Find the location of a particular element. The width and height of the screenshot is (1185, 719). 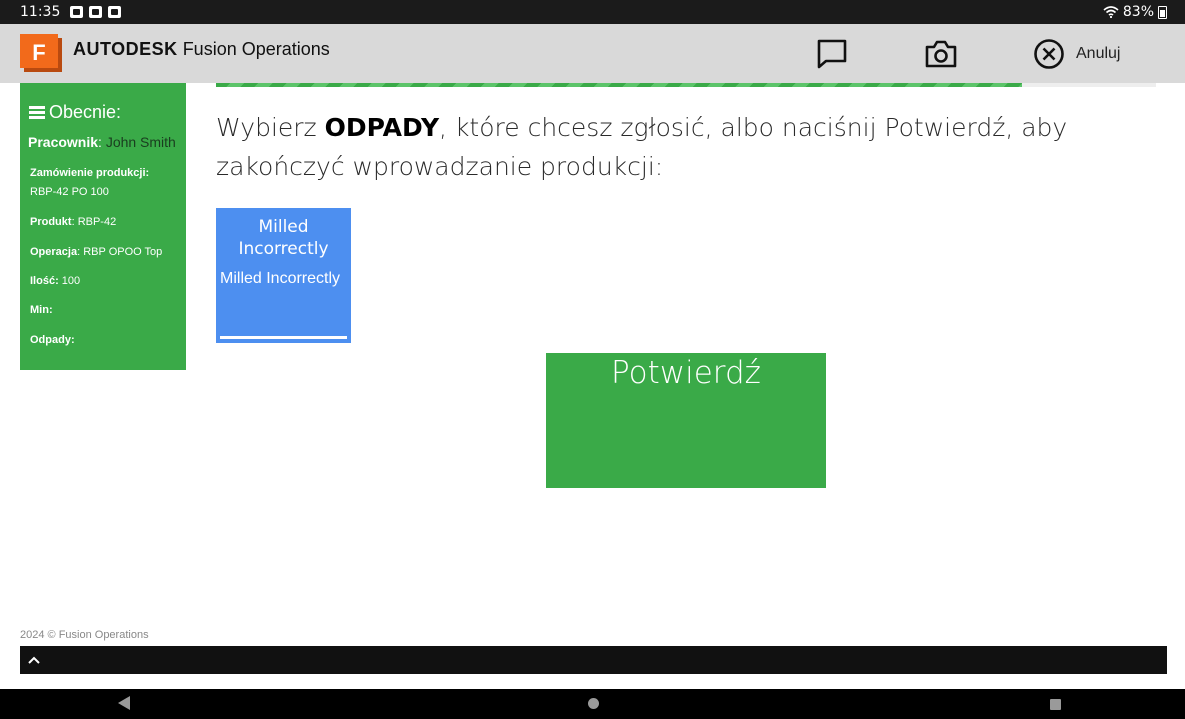

nav-home-icon is located at coordinates (593, 703).